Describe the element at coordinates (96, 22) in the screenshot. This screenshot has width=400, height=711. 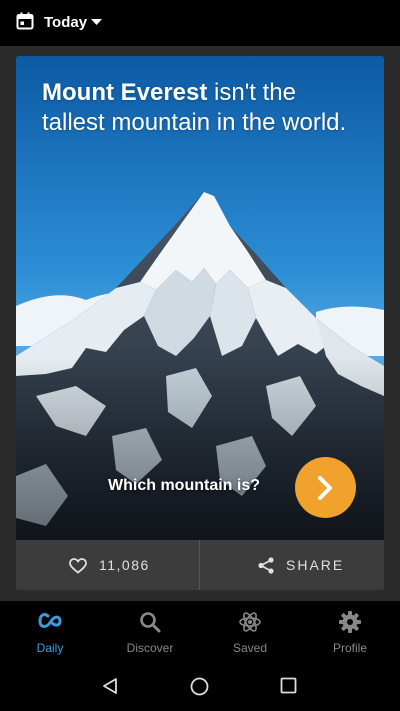
I see `caret-down-icon` at that location.